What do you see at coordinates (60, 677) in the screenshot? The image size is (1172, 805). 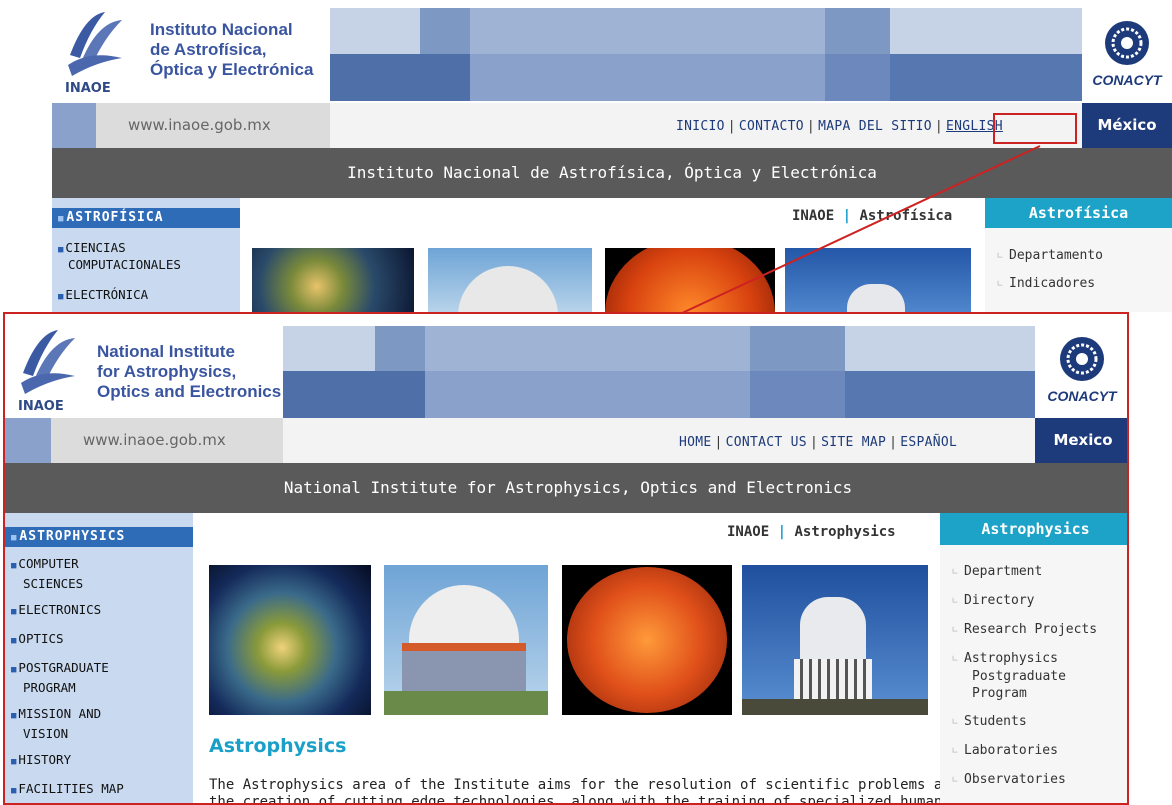 I see `left-nav-postgraduate: ■ POSTGRADUATE PROGRAM` at bounding box center [60, 677].